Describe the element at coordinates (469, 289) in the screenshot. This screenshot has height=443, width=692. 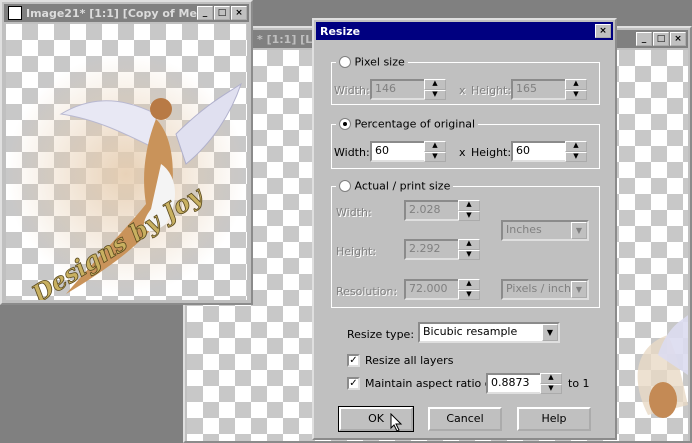
I see `resolution-spinner: ▲ ▼` at that location.